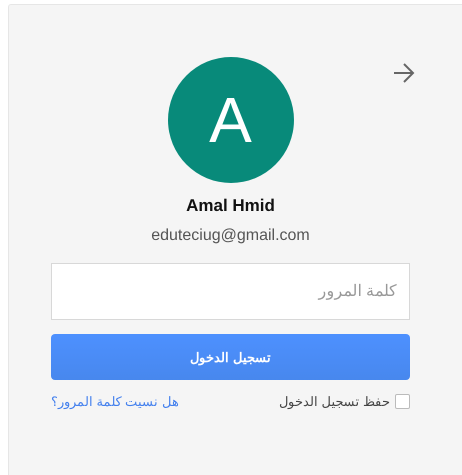 This screenshot has height=475, width=462. Describe the element at coordinates (230, 291) in the screenshot. I see `password-field: كلمة المرور` at that location.